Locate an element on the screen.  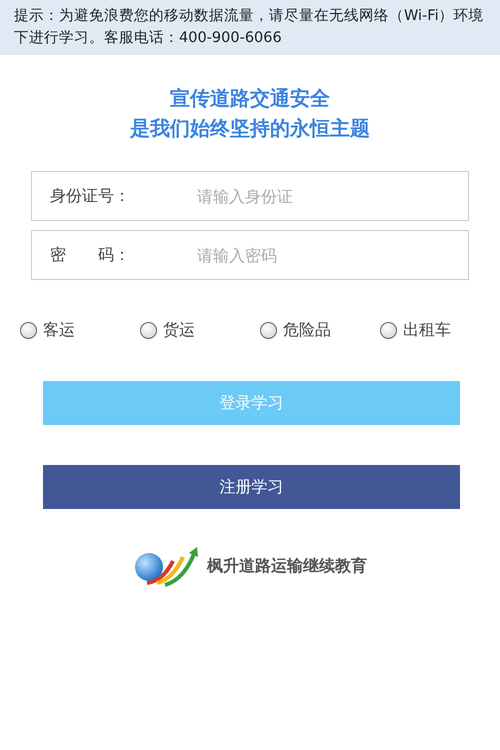
slogan-text: 是我们始终坚持的永恒主题 is located at coordinates (250, 128).